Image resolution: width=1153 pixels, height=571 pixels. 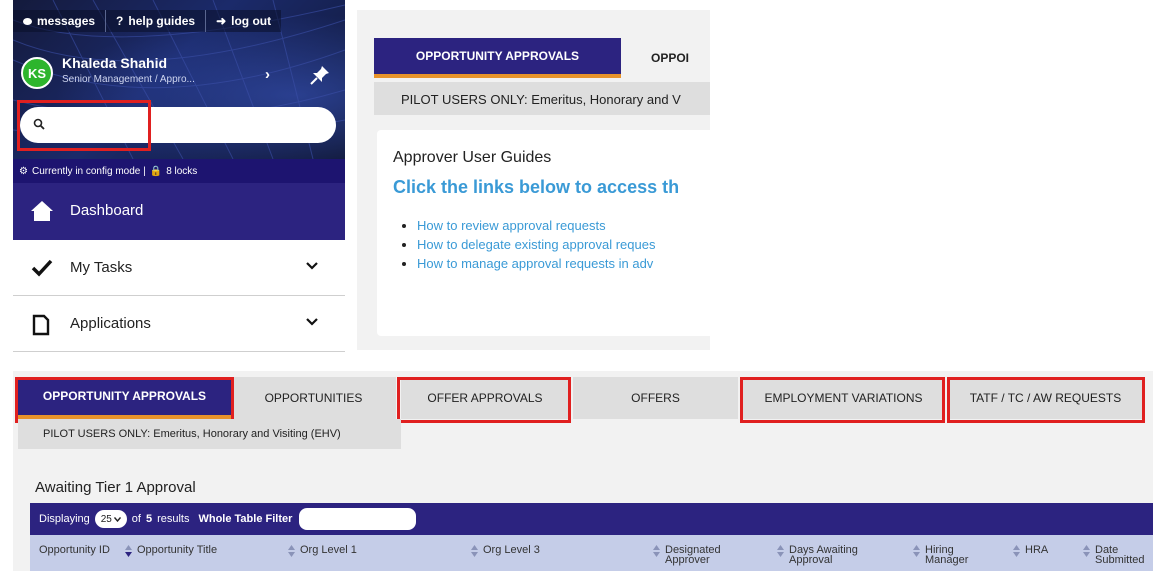 I want to click on locks-count: 8 locks, so click(x=181, y=171).